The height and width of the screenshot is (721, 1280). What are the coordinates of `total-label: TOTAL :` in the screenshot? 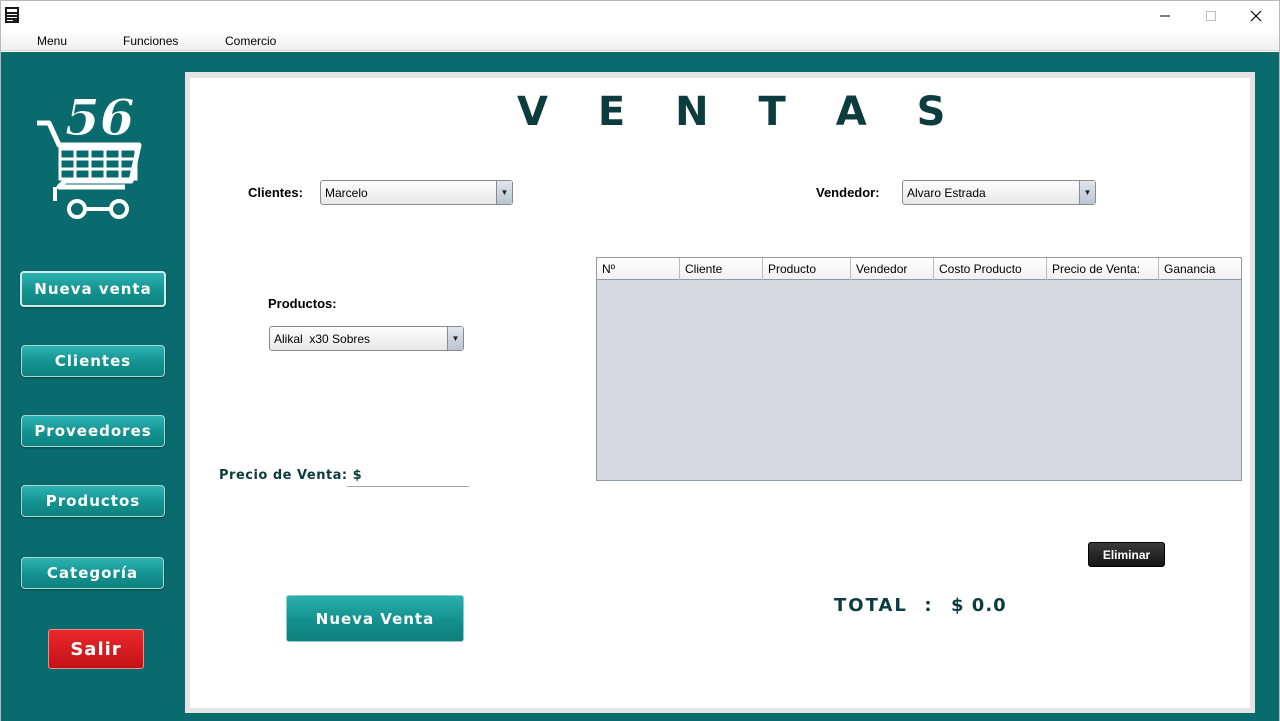 It's located at (884, 605).